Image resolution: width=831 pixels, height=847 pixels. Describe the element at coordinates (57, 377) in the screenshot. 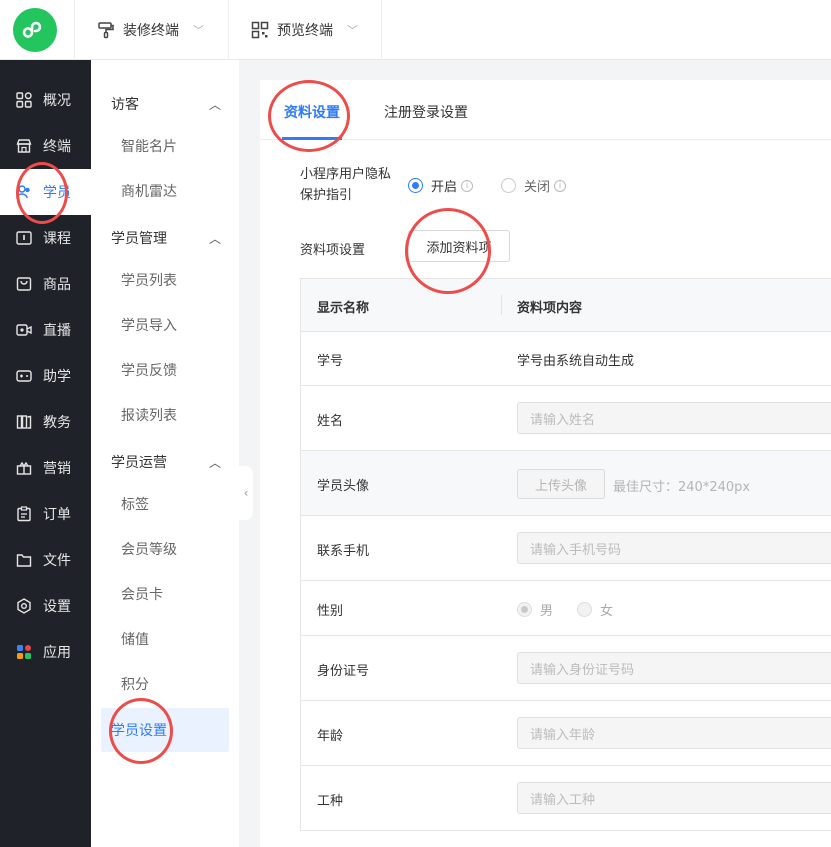

I see `sidebar-item-label: 助学` at that location.